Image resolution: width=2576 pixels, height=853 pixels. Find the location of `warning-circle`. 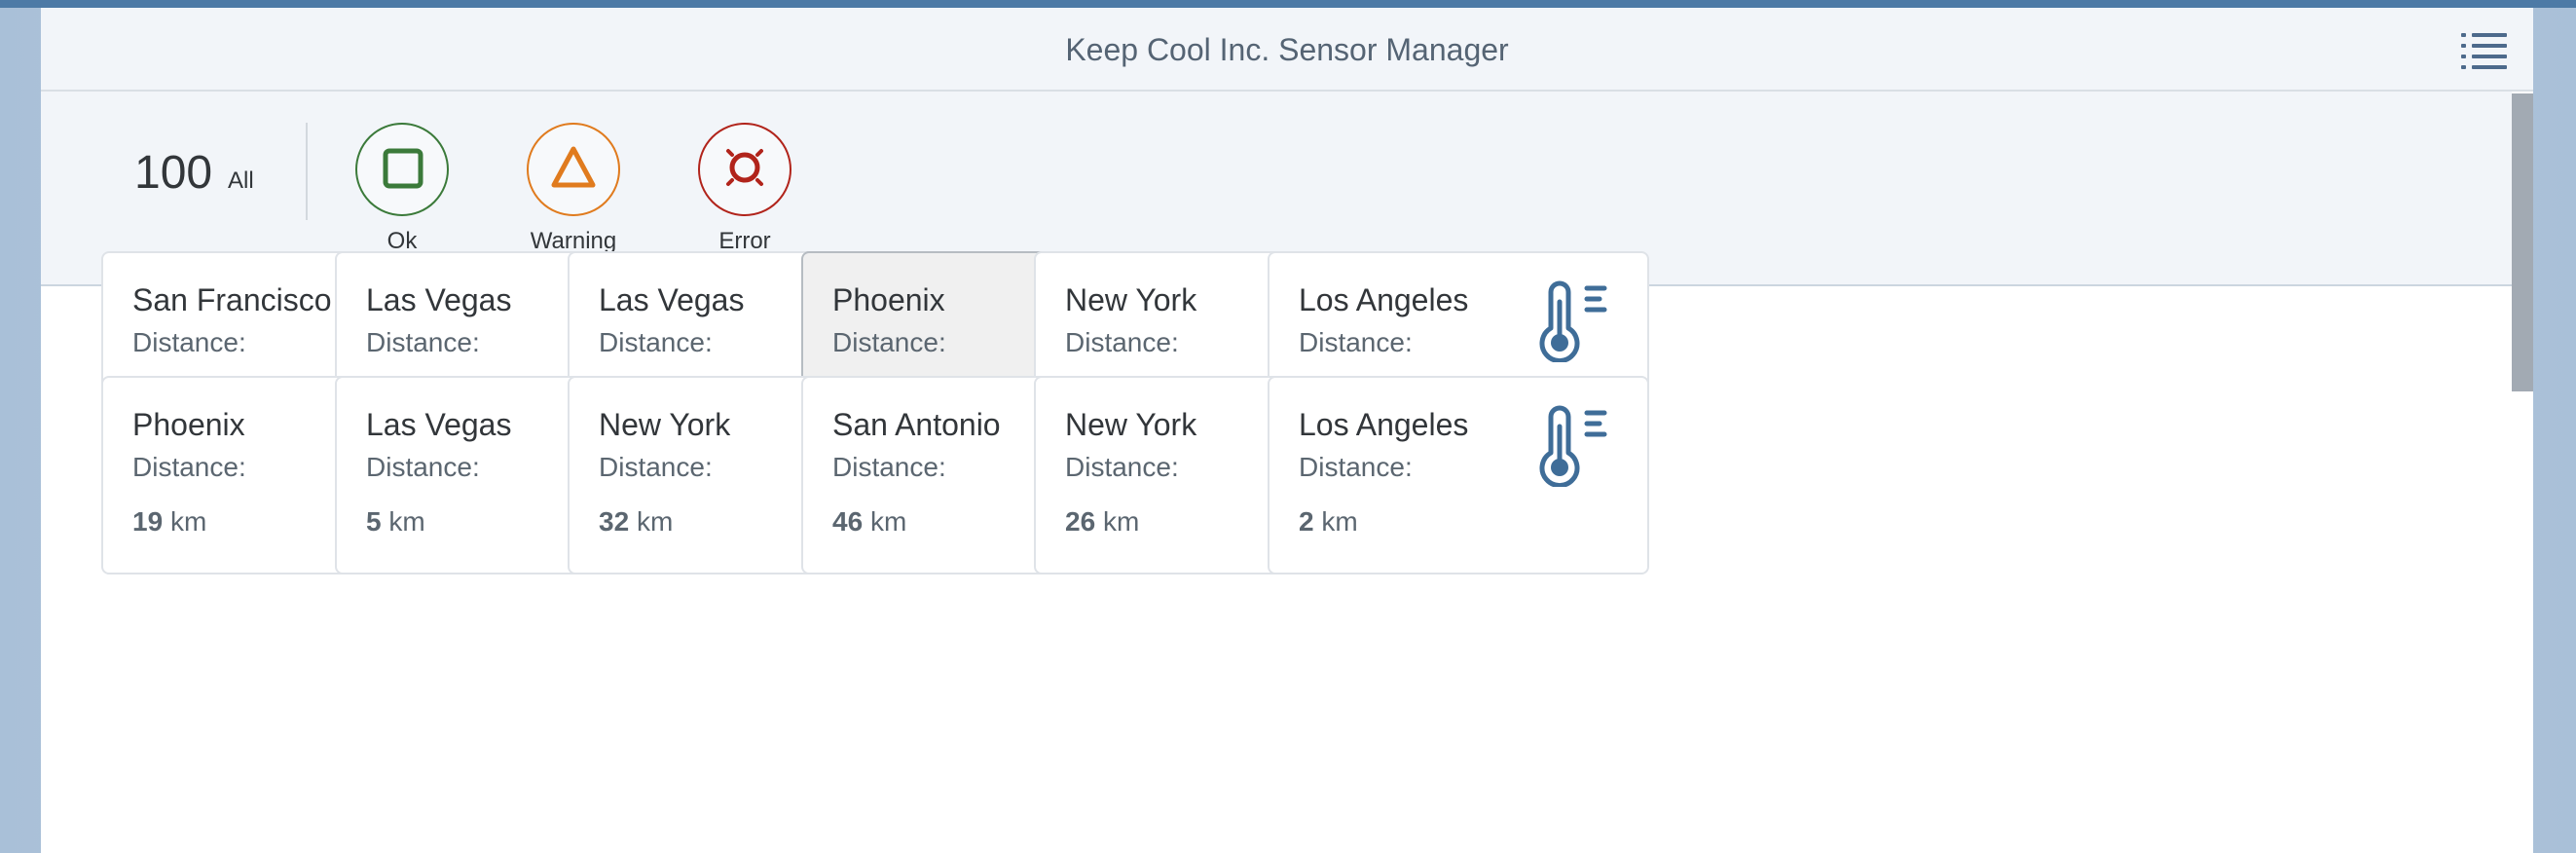

warning-circle is located at coordinates (573, 170).